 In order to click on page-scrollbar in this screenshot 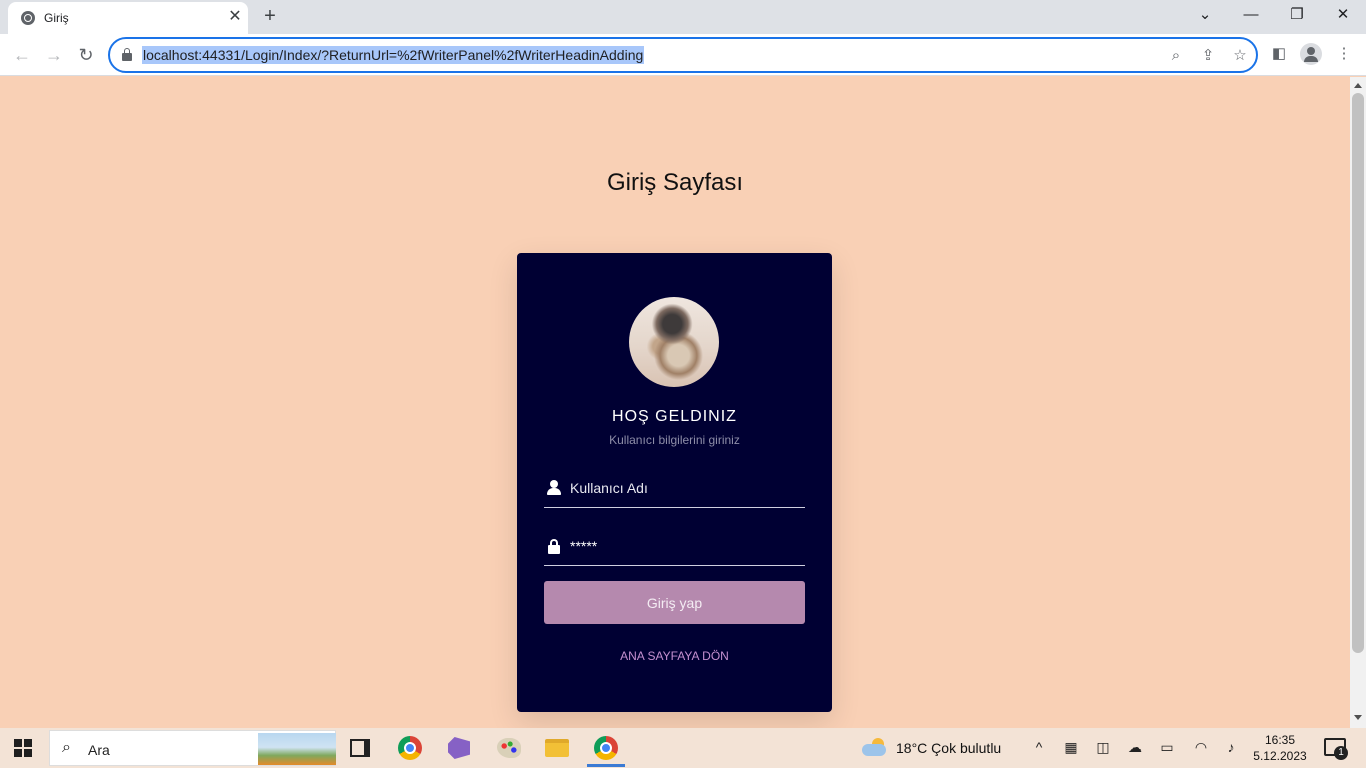, I will do `click(1358, 402)`.